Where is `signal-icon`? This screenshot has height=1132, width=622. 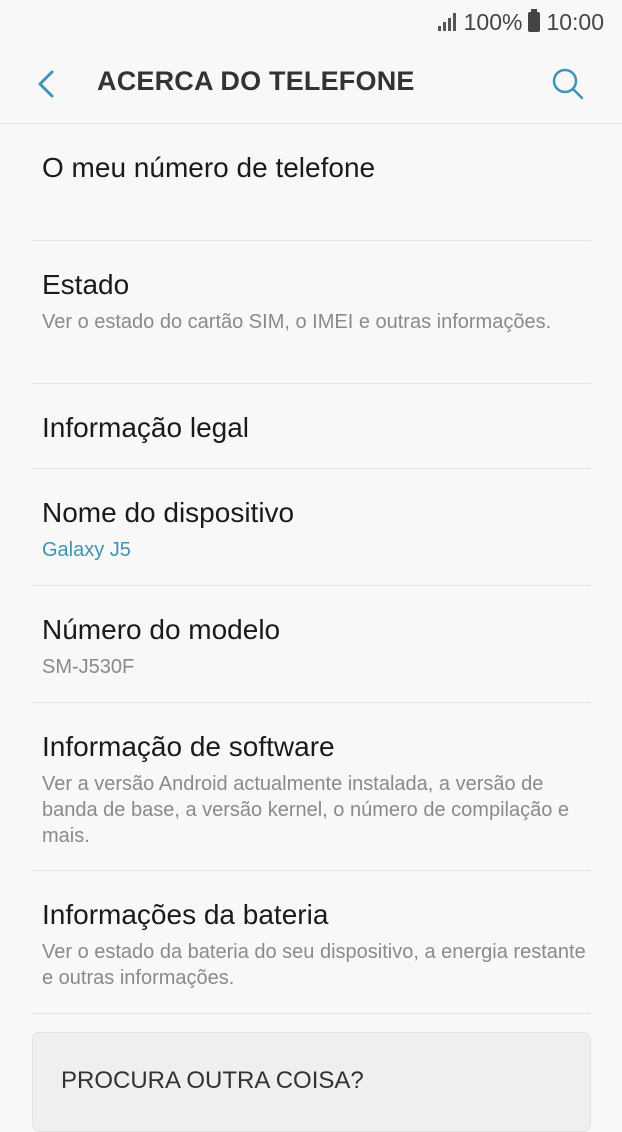 signal-icon is located at coordinates (447, 22).